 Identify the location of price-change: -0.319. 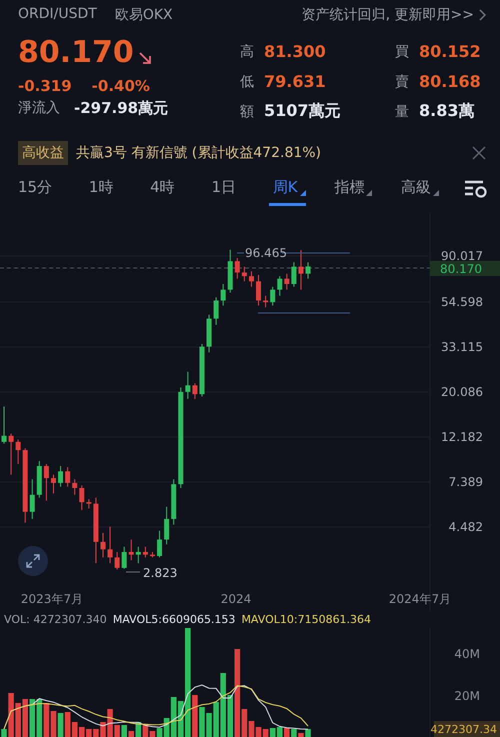
(45, 85).